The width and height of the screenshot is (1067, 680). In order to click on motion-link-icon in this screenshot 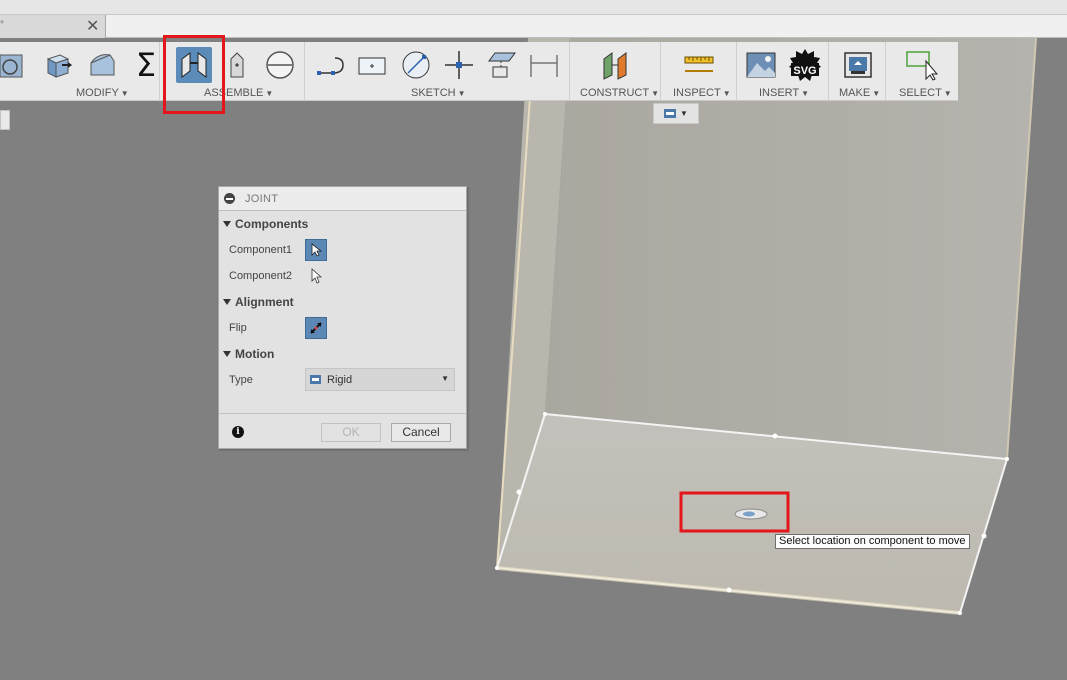, I will do `click(280, 65)`.